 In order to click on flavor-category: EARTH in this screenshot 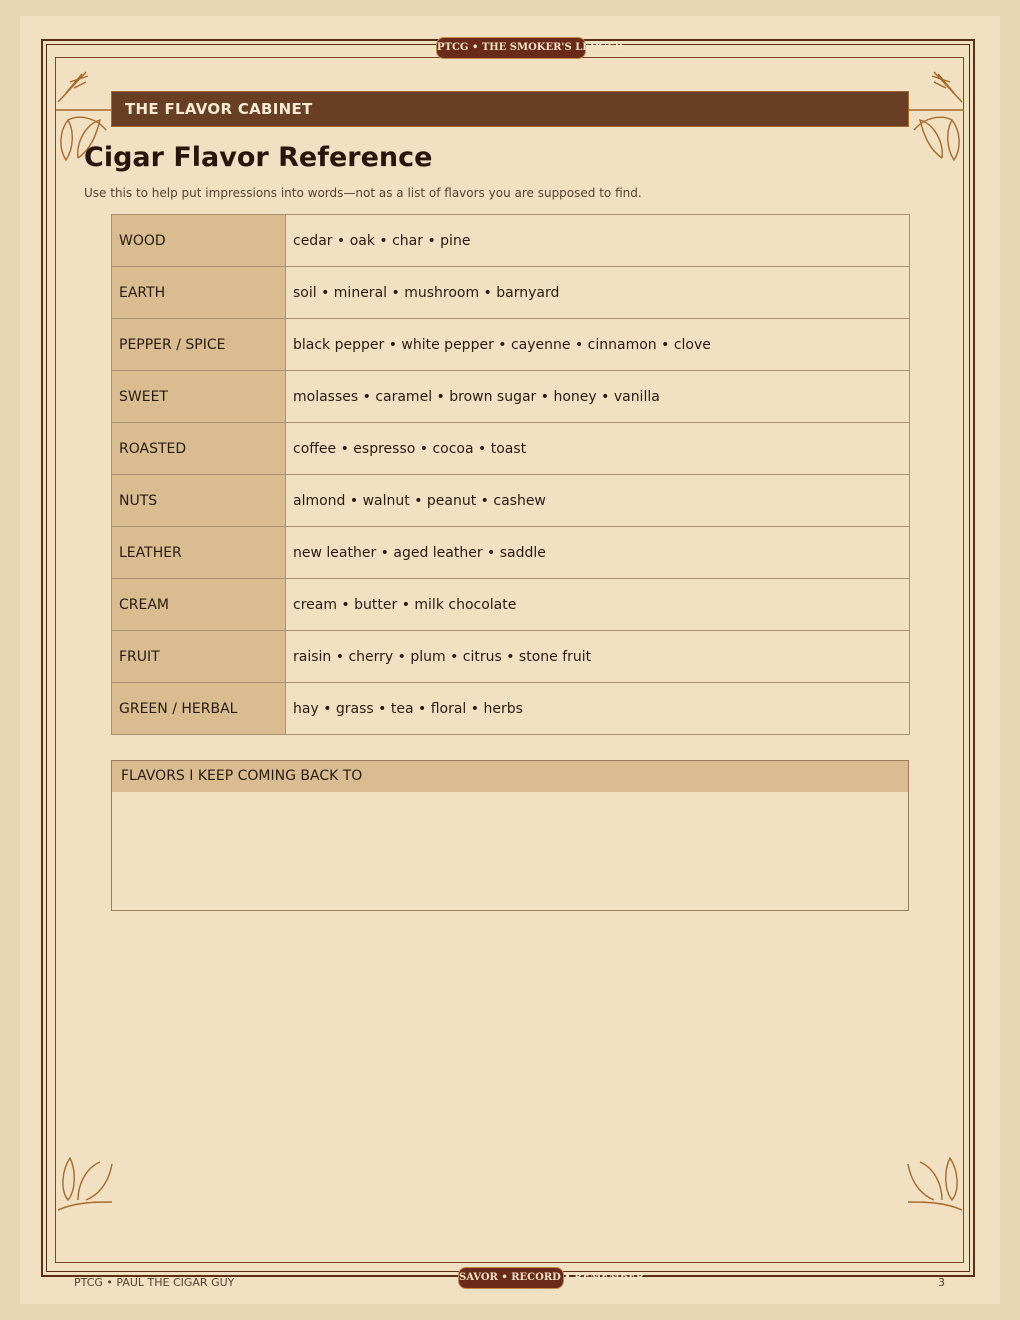, I will do `click(198, 292)`.